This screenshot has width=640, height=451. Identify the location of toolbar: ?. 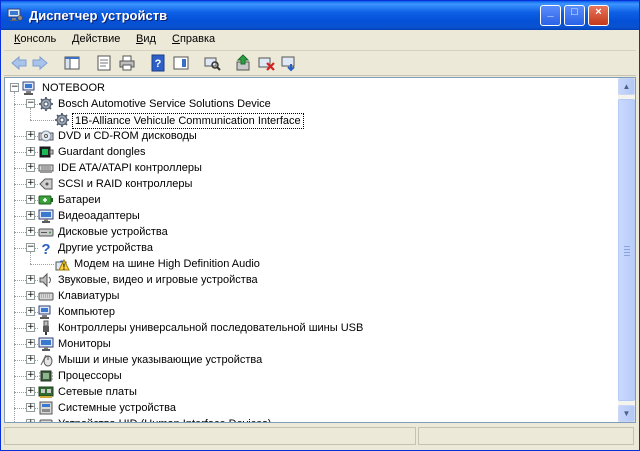
(320, 63).